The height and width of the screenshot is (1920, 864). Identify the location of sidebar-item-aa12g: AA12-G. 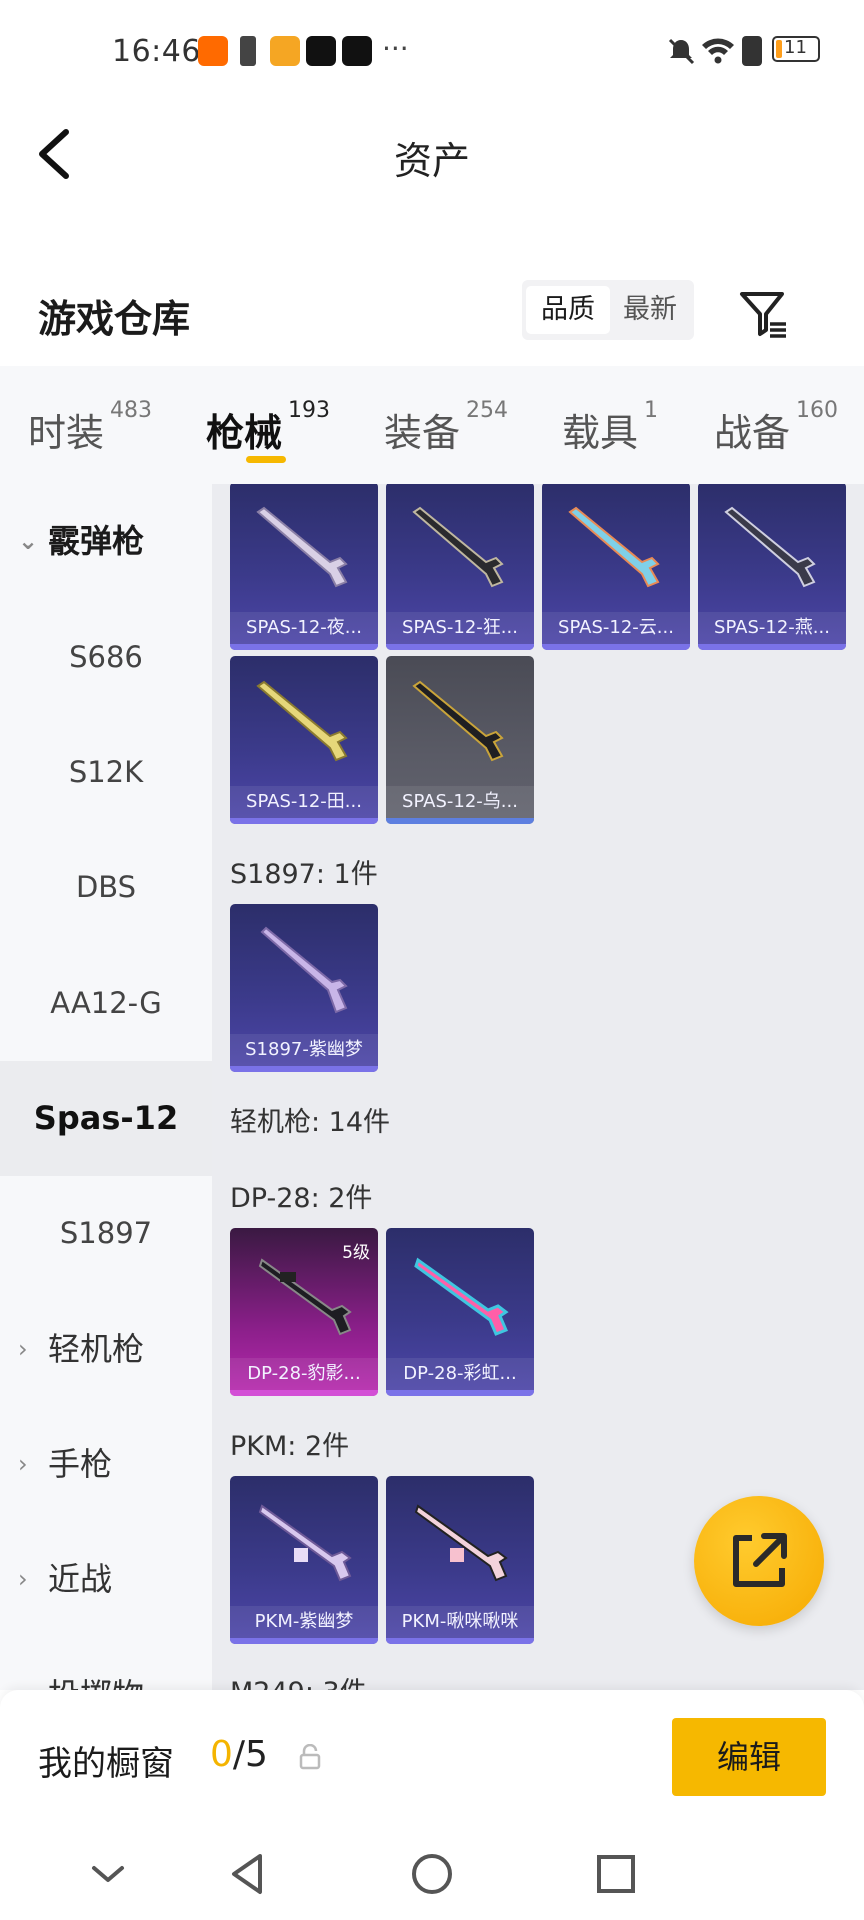
(106, 1003).